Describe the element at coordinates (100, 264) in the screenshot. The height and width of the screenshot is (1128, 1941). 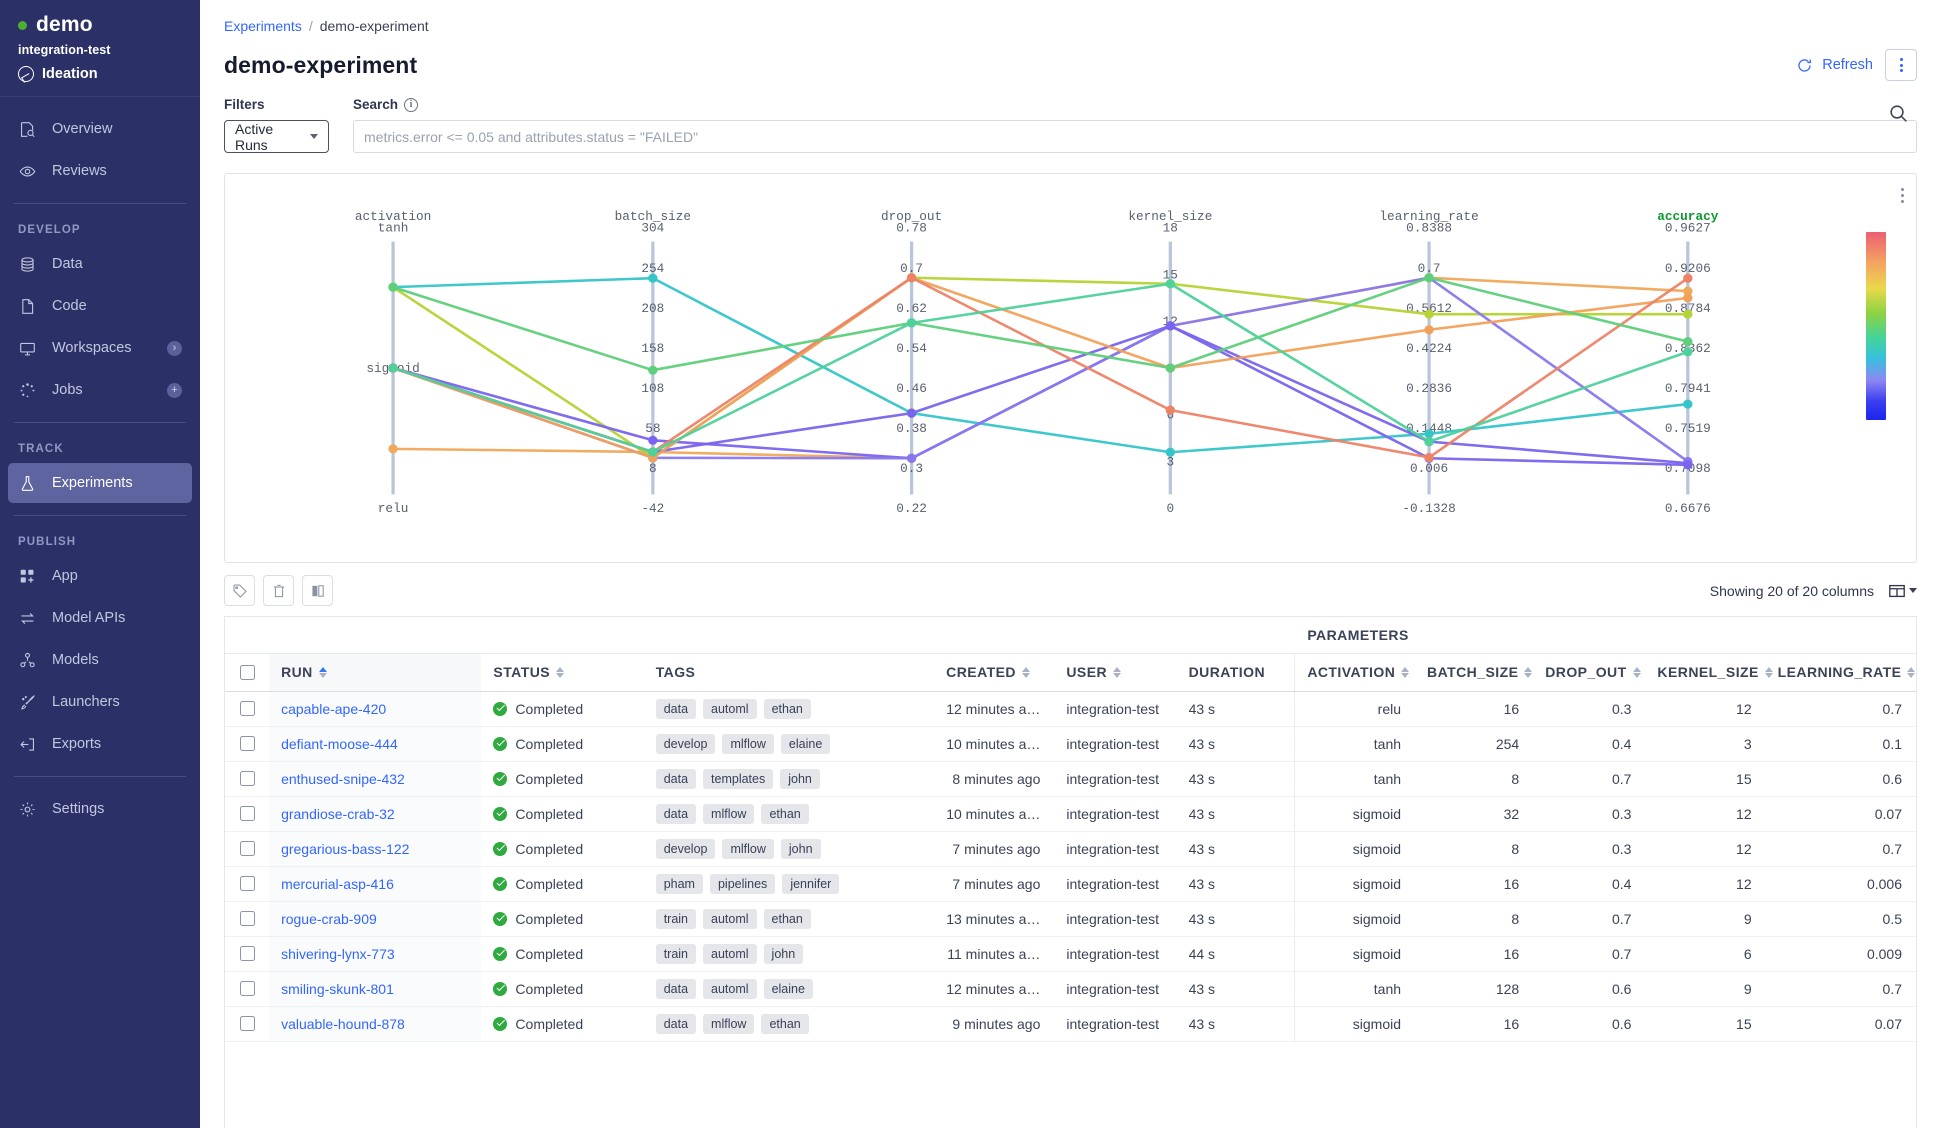
I see `sidebar-item-data: Data` at that location.